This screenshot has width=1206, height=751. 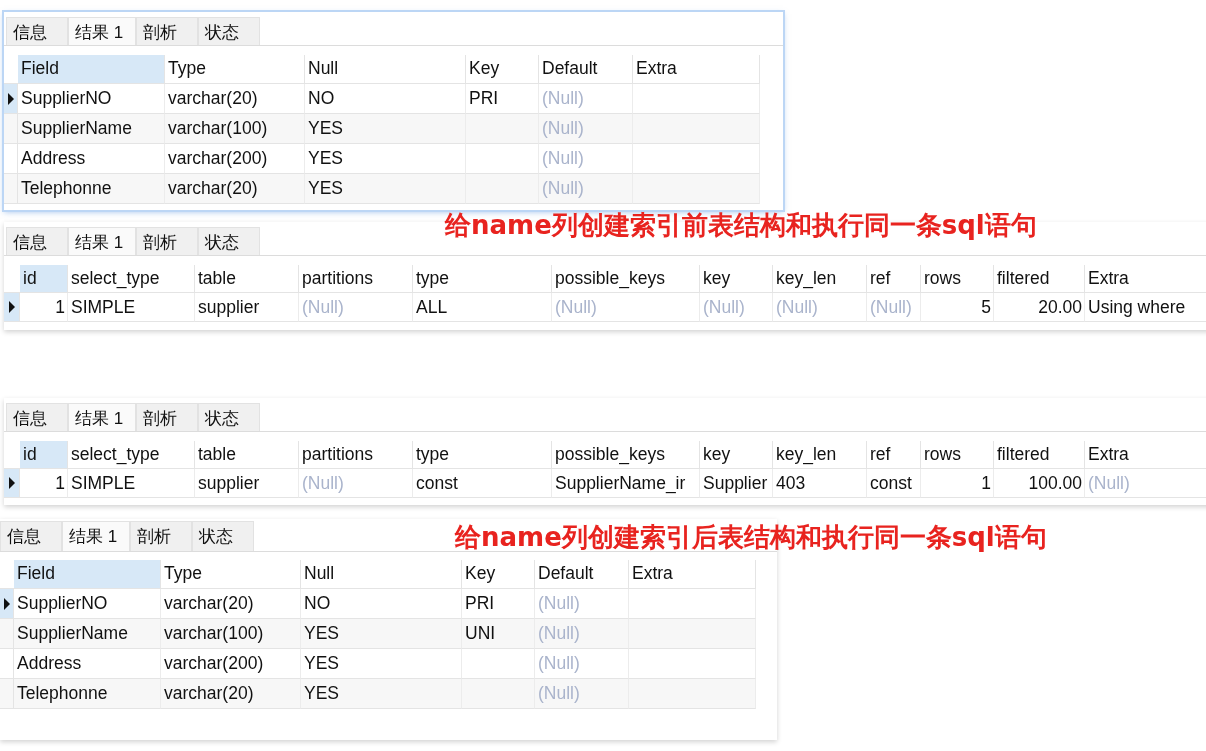 I want to click on caption-text: 给name列创建索引前表结构和执行同一条sql语句, so click(x=741, y=225).